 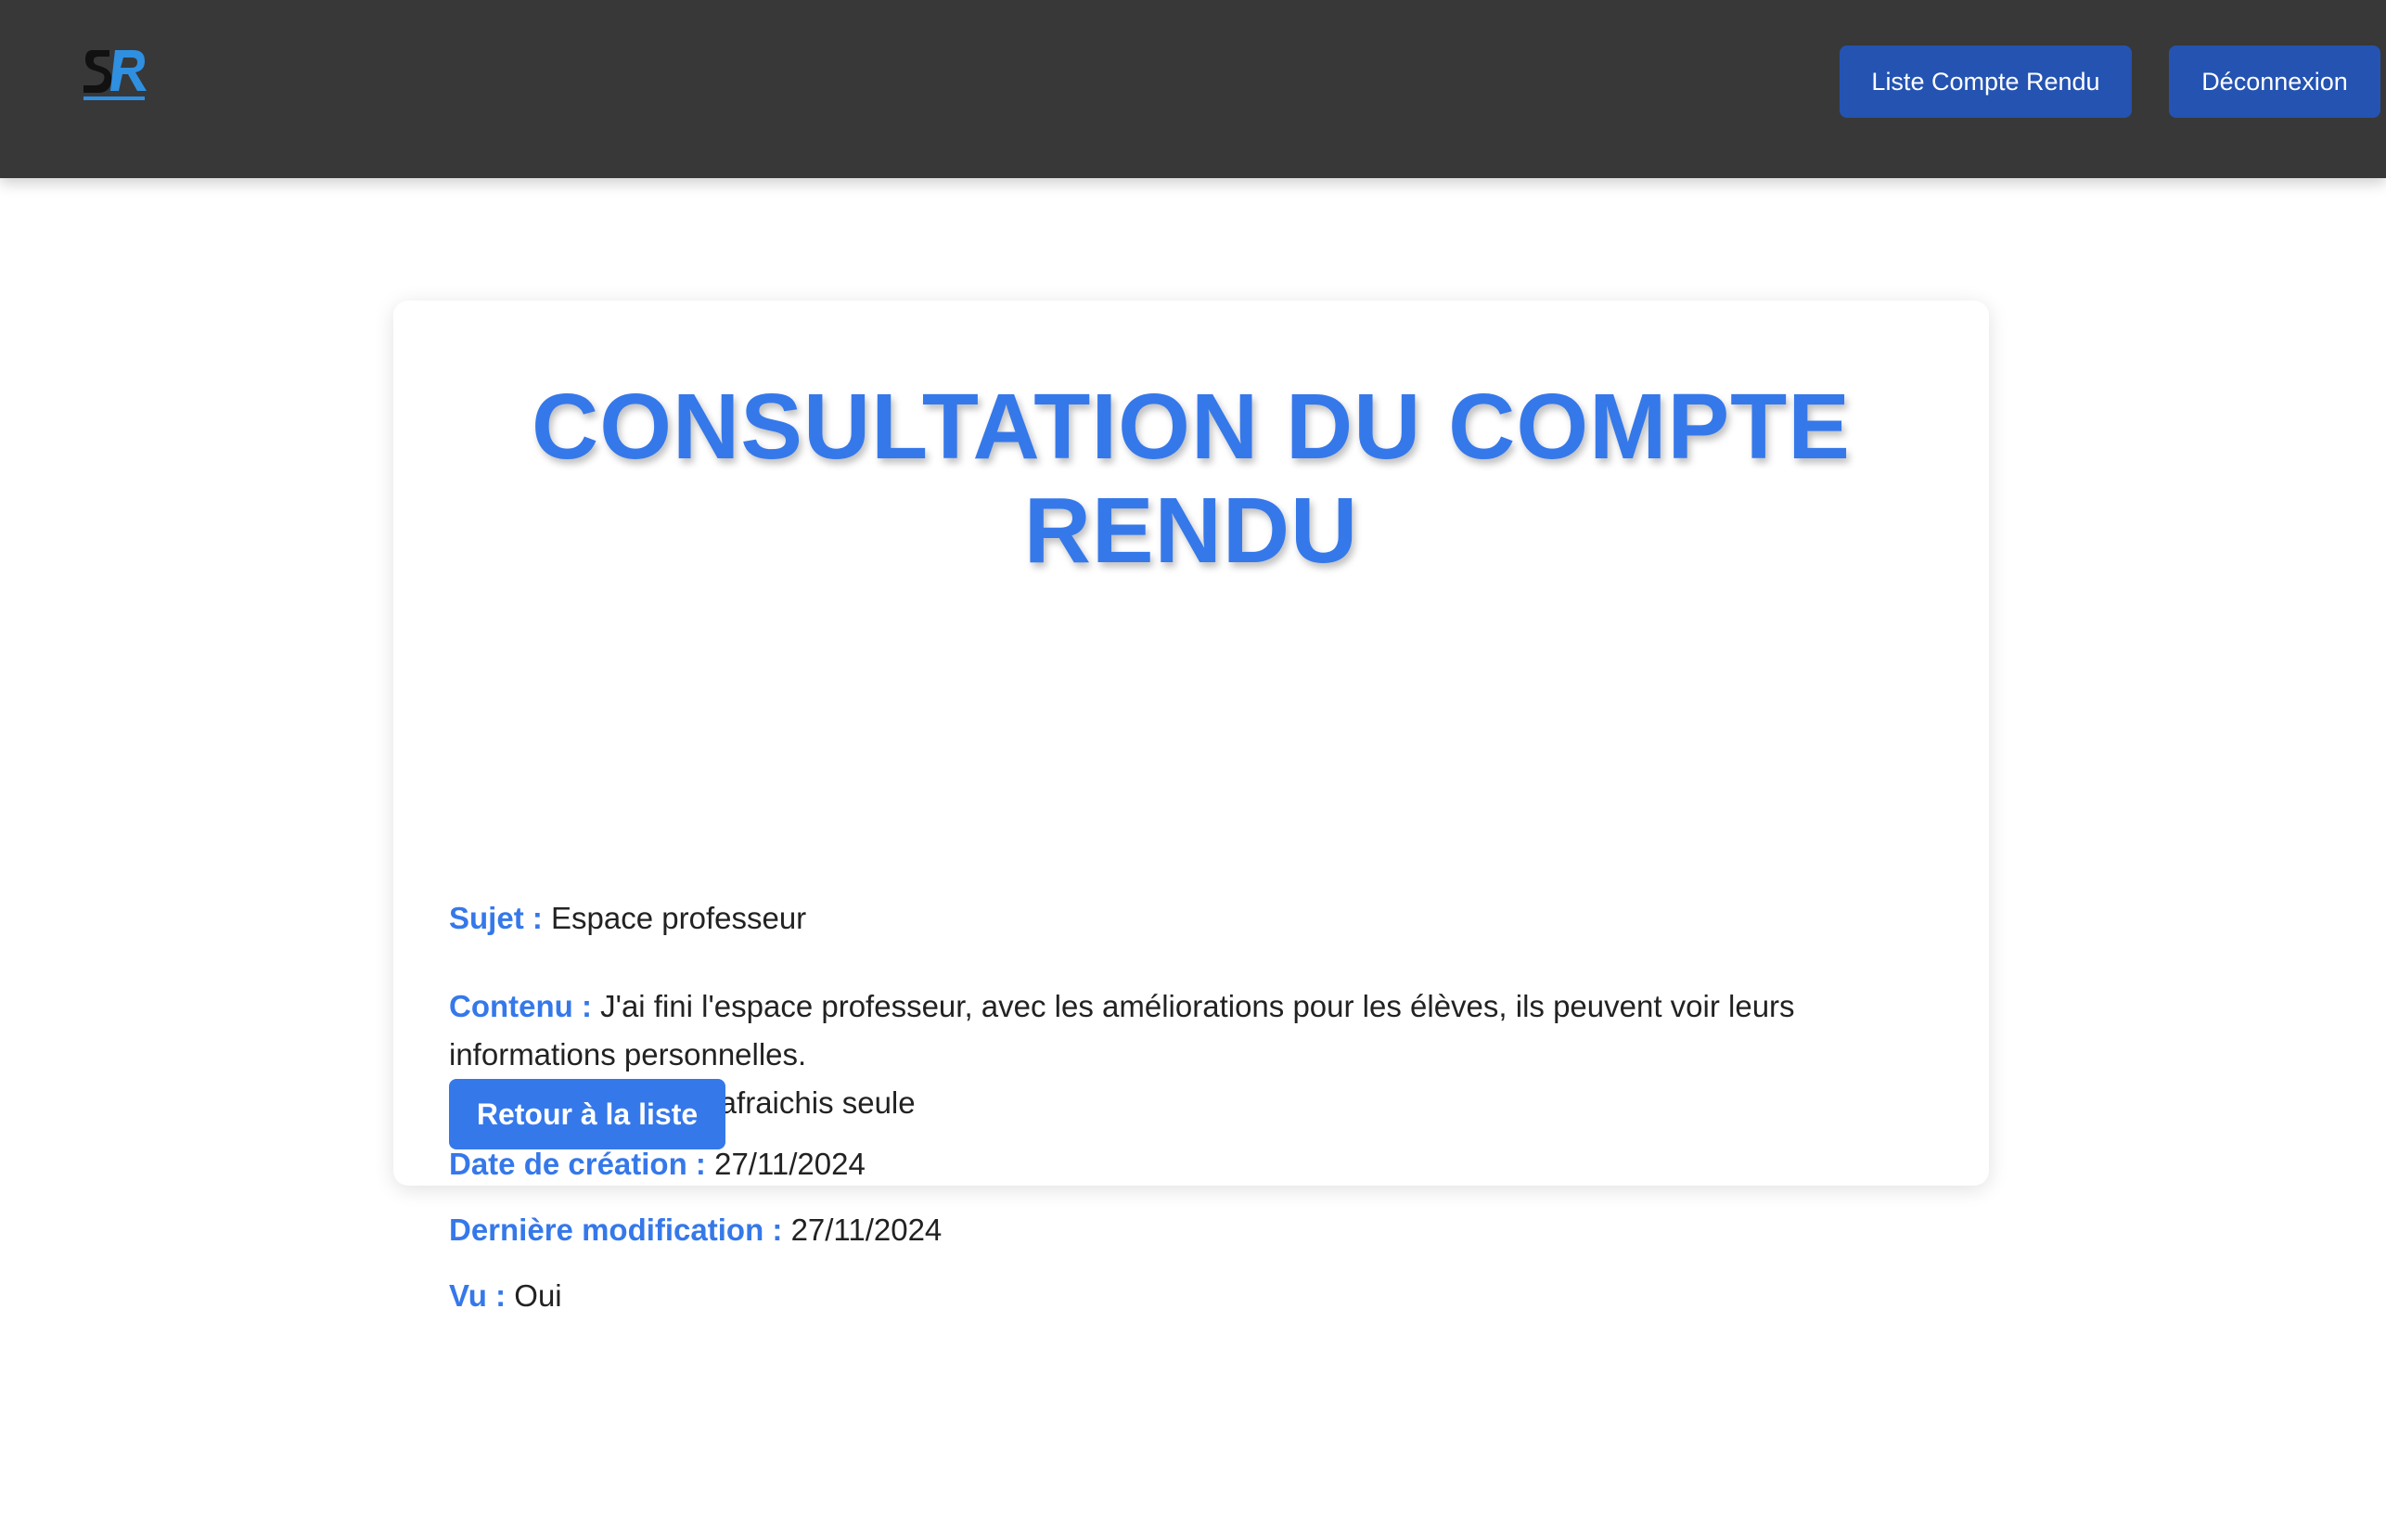 I want to click on field-sujet-value: Espace professeur, so click(x=679, y=918).